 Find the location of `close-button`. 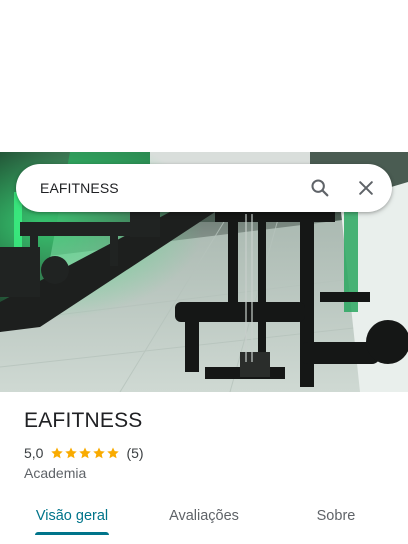

close-button is located at coordinates (366, 188).